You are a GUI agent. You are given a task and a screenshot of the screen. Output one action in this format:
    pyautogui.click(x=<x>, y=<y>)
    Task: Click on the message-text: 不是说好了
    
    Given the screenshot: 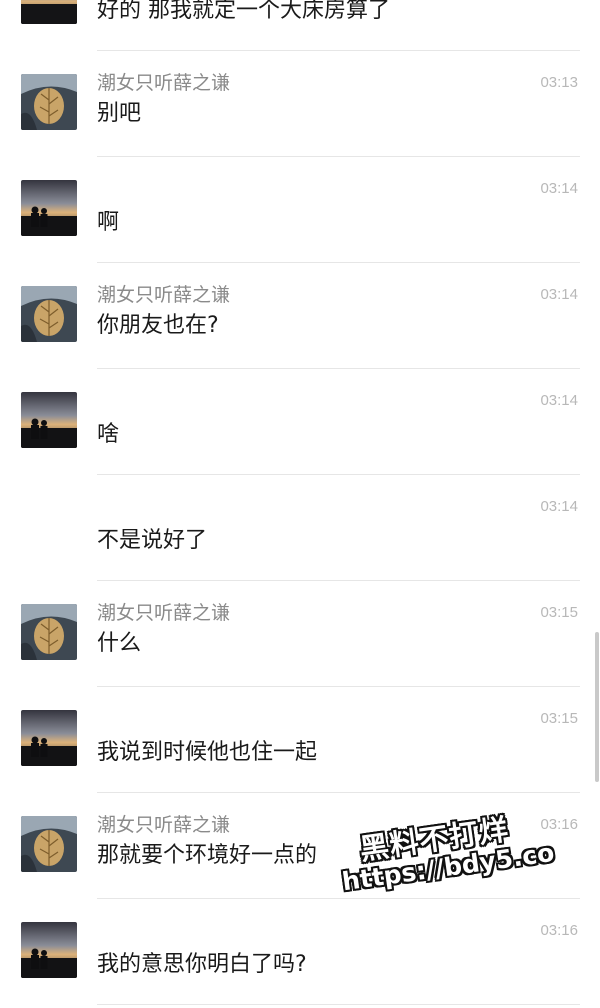 What is the action you would take?
    pyautogui.click(x=152, y=540)
    